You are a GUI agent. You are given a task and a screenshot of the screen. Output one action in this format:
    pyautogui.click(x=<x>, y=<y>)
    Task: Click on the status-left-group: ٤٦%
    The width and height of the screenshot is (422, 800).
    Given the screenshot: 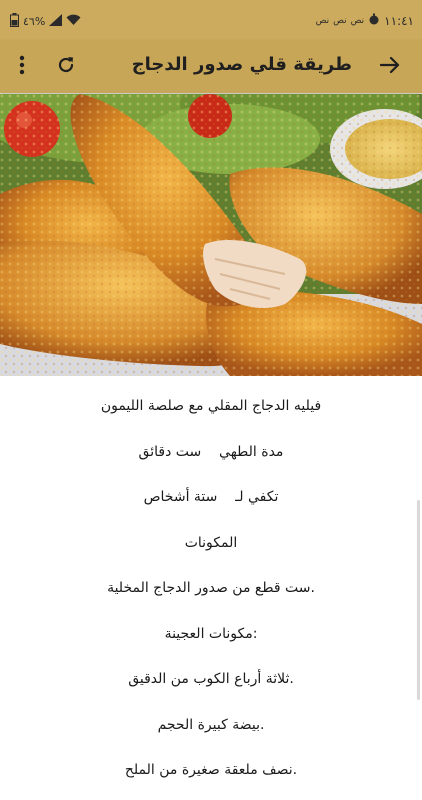 What is the action you would take?
    pyautogui.click(x=45, y=21)
    